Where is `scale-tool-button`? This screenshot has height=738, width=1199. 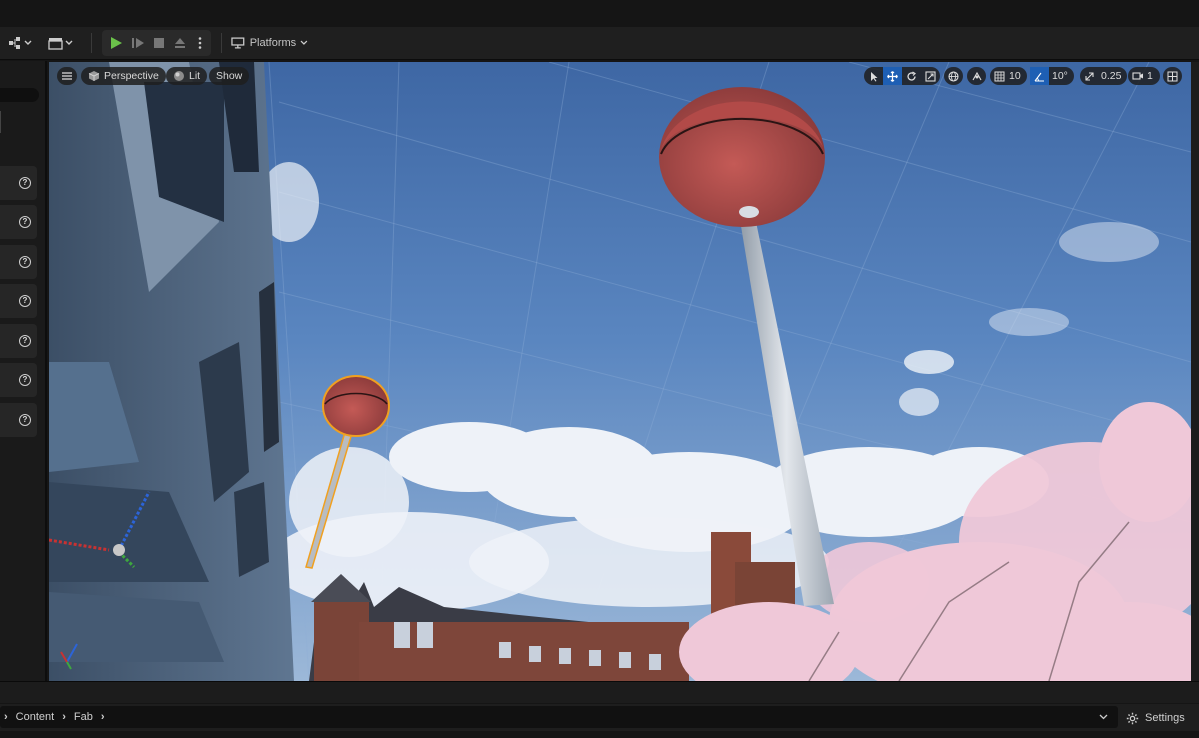 scale-tool-button is located at coordinates (930, 76).